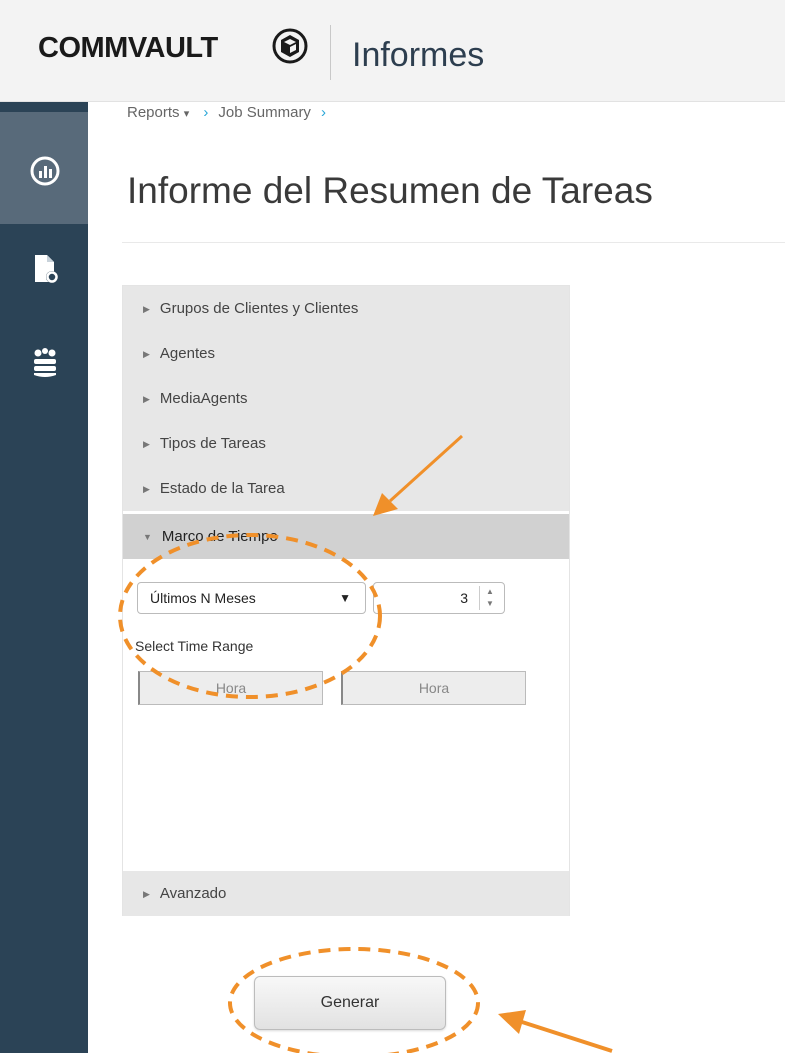 The image size is (785, 1053). I want to click on document-settings-icon, so click(45, 269).